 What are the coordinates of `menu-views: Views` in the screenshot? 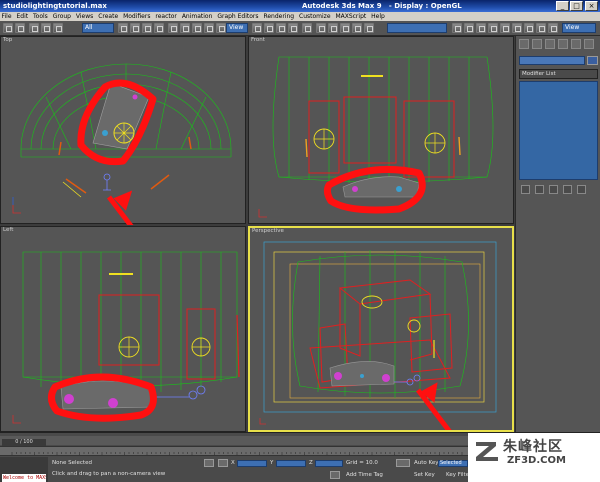 It's located at (84, 16).